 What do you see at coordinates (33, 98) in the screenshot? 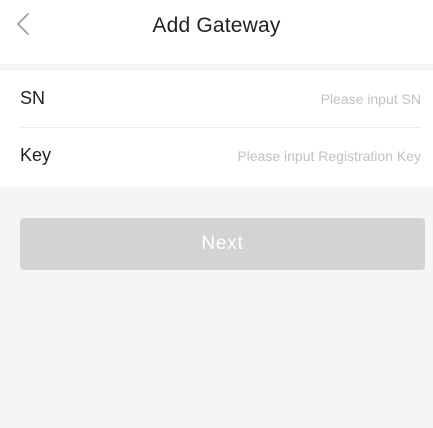
I see `sn-label: SN` at bounding box center [33, 98].